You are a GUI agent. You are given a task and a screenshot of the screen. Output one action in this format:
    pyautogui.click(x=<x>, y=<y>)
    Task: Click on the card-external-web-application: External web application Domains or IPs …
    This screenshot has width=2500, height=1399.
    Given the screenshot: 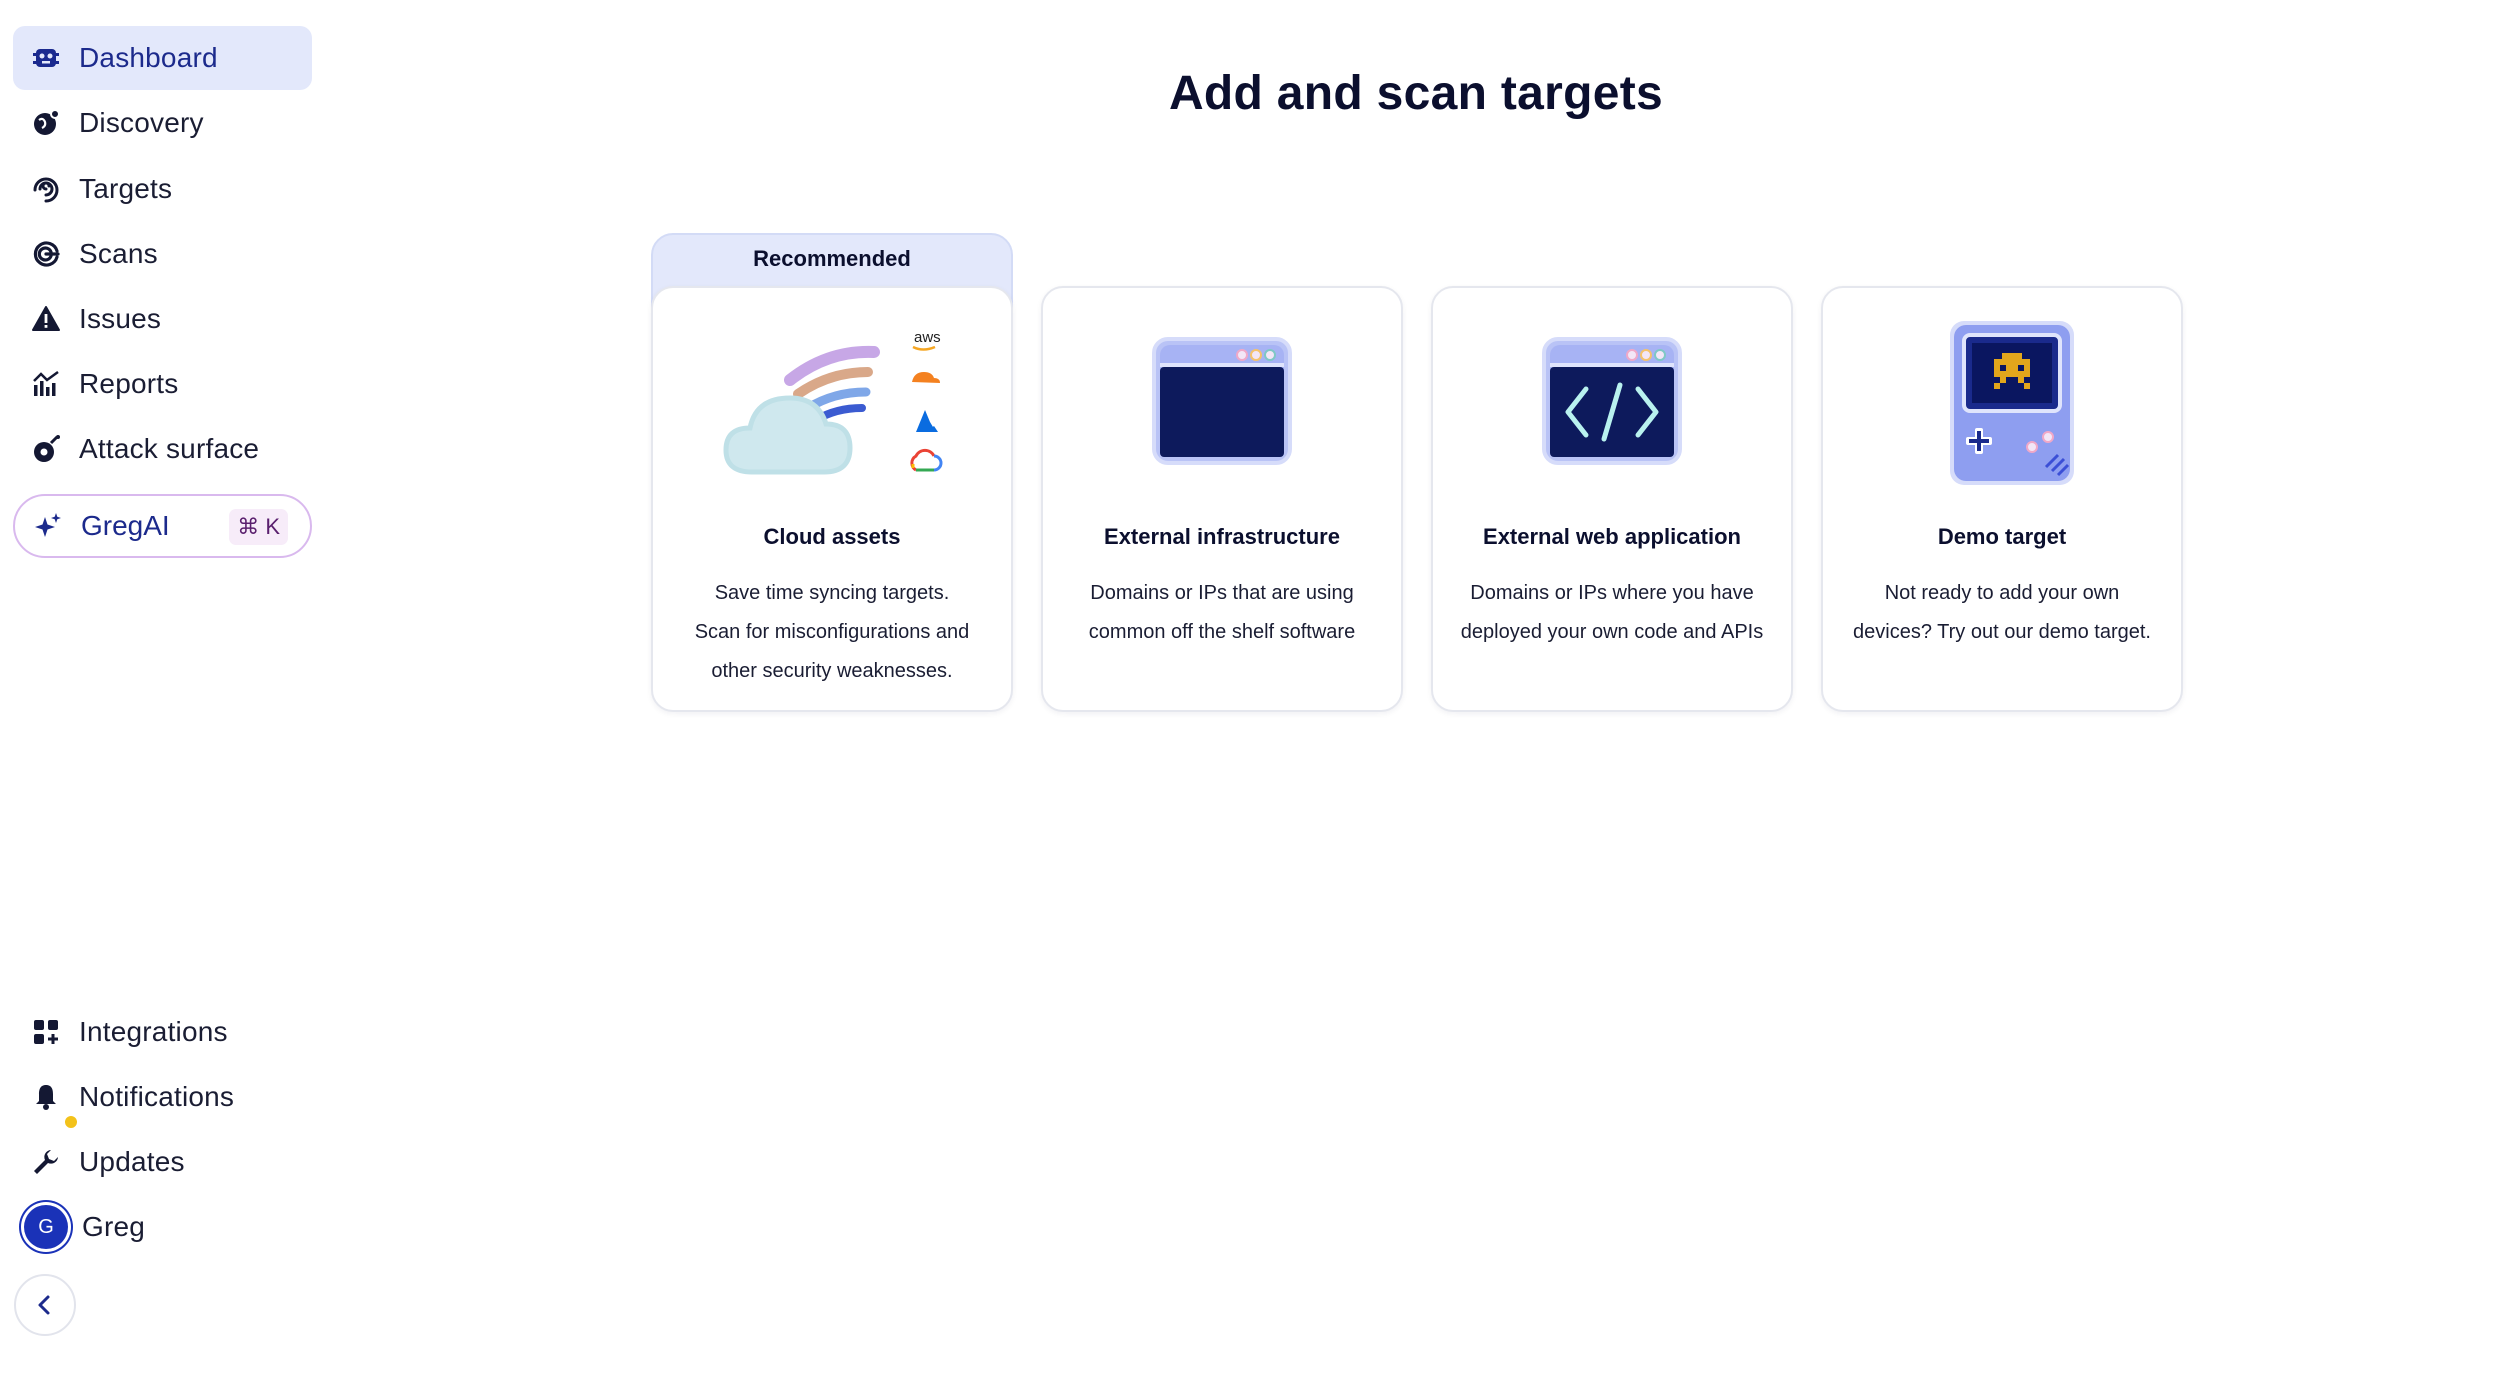 What is the action you would take?
    pyautogui.click(x=1612, y=499)
    